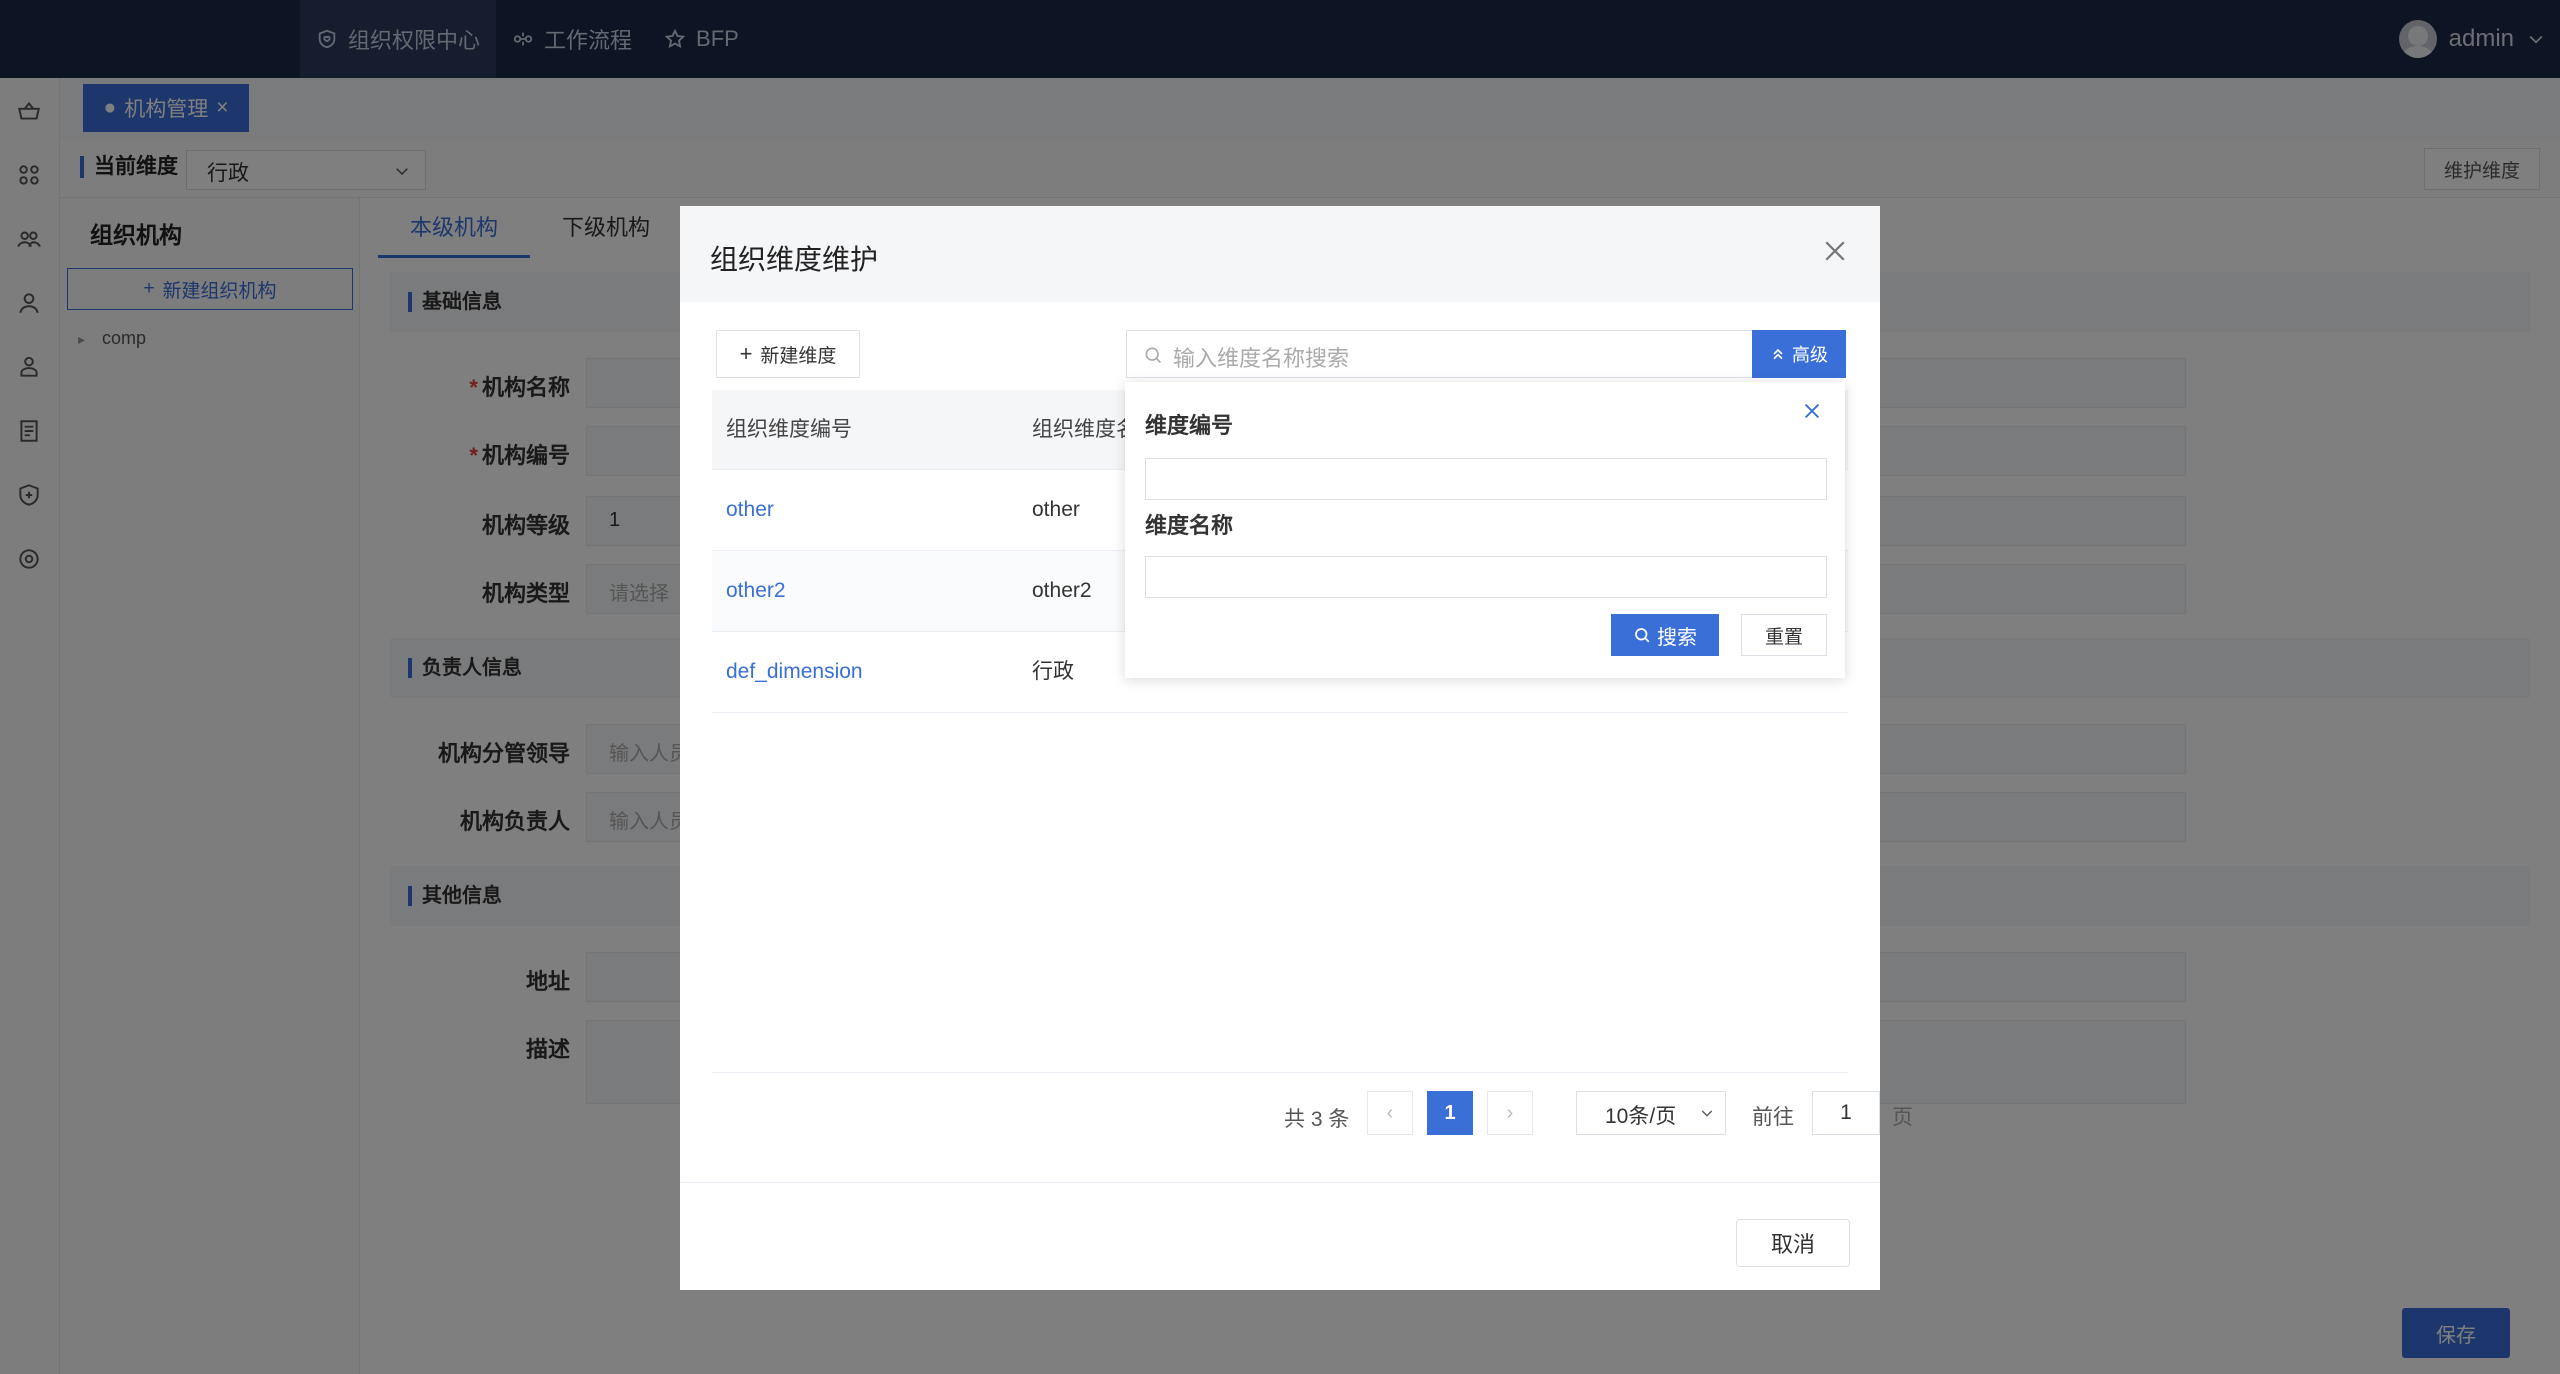 Image resolution: width=2560 pixels, height=1374 pixels. I want to click on goto-page-input: 1, so click(1846, 1113).